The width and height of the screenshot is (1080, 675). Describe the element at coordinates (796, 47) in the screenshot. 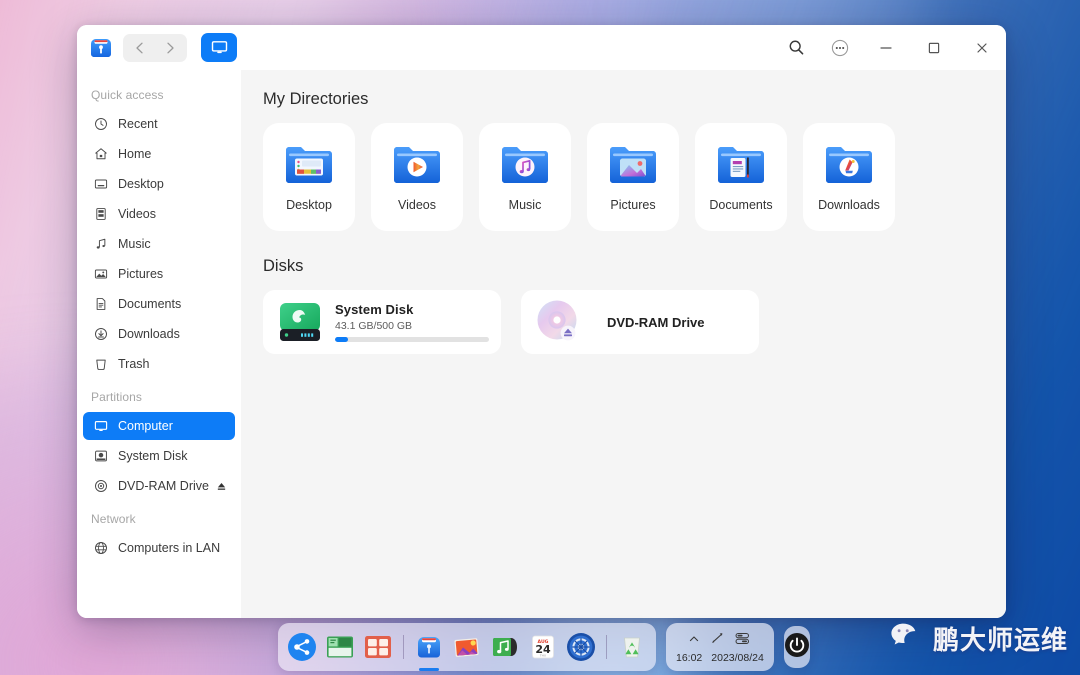

I see `search-icon` at that location.